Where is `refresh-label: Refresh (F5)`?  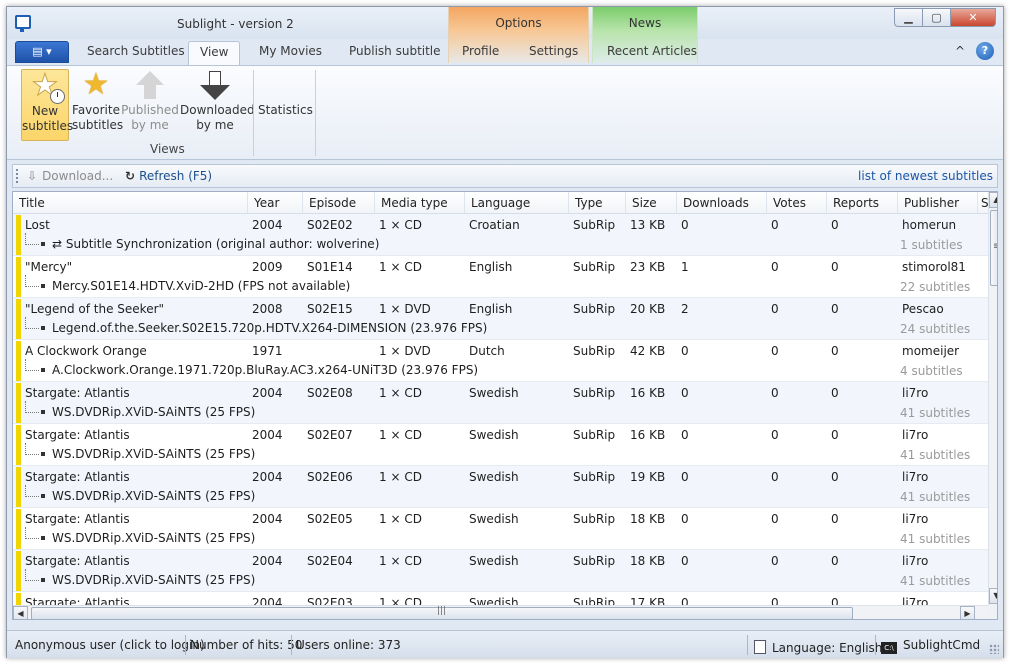
refresh-label: Refresh (F5) is located at coordinates (176, 176).